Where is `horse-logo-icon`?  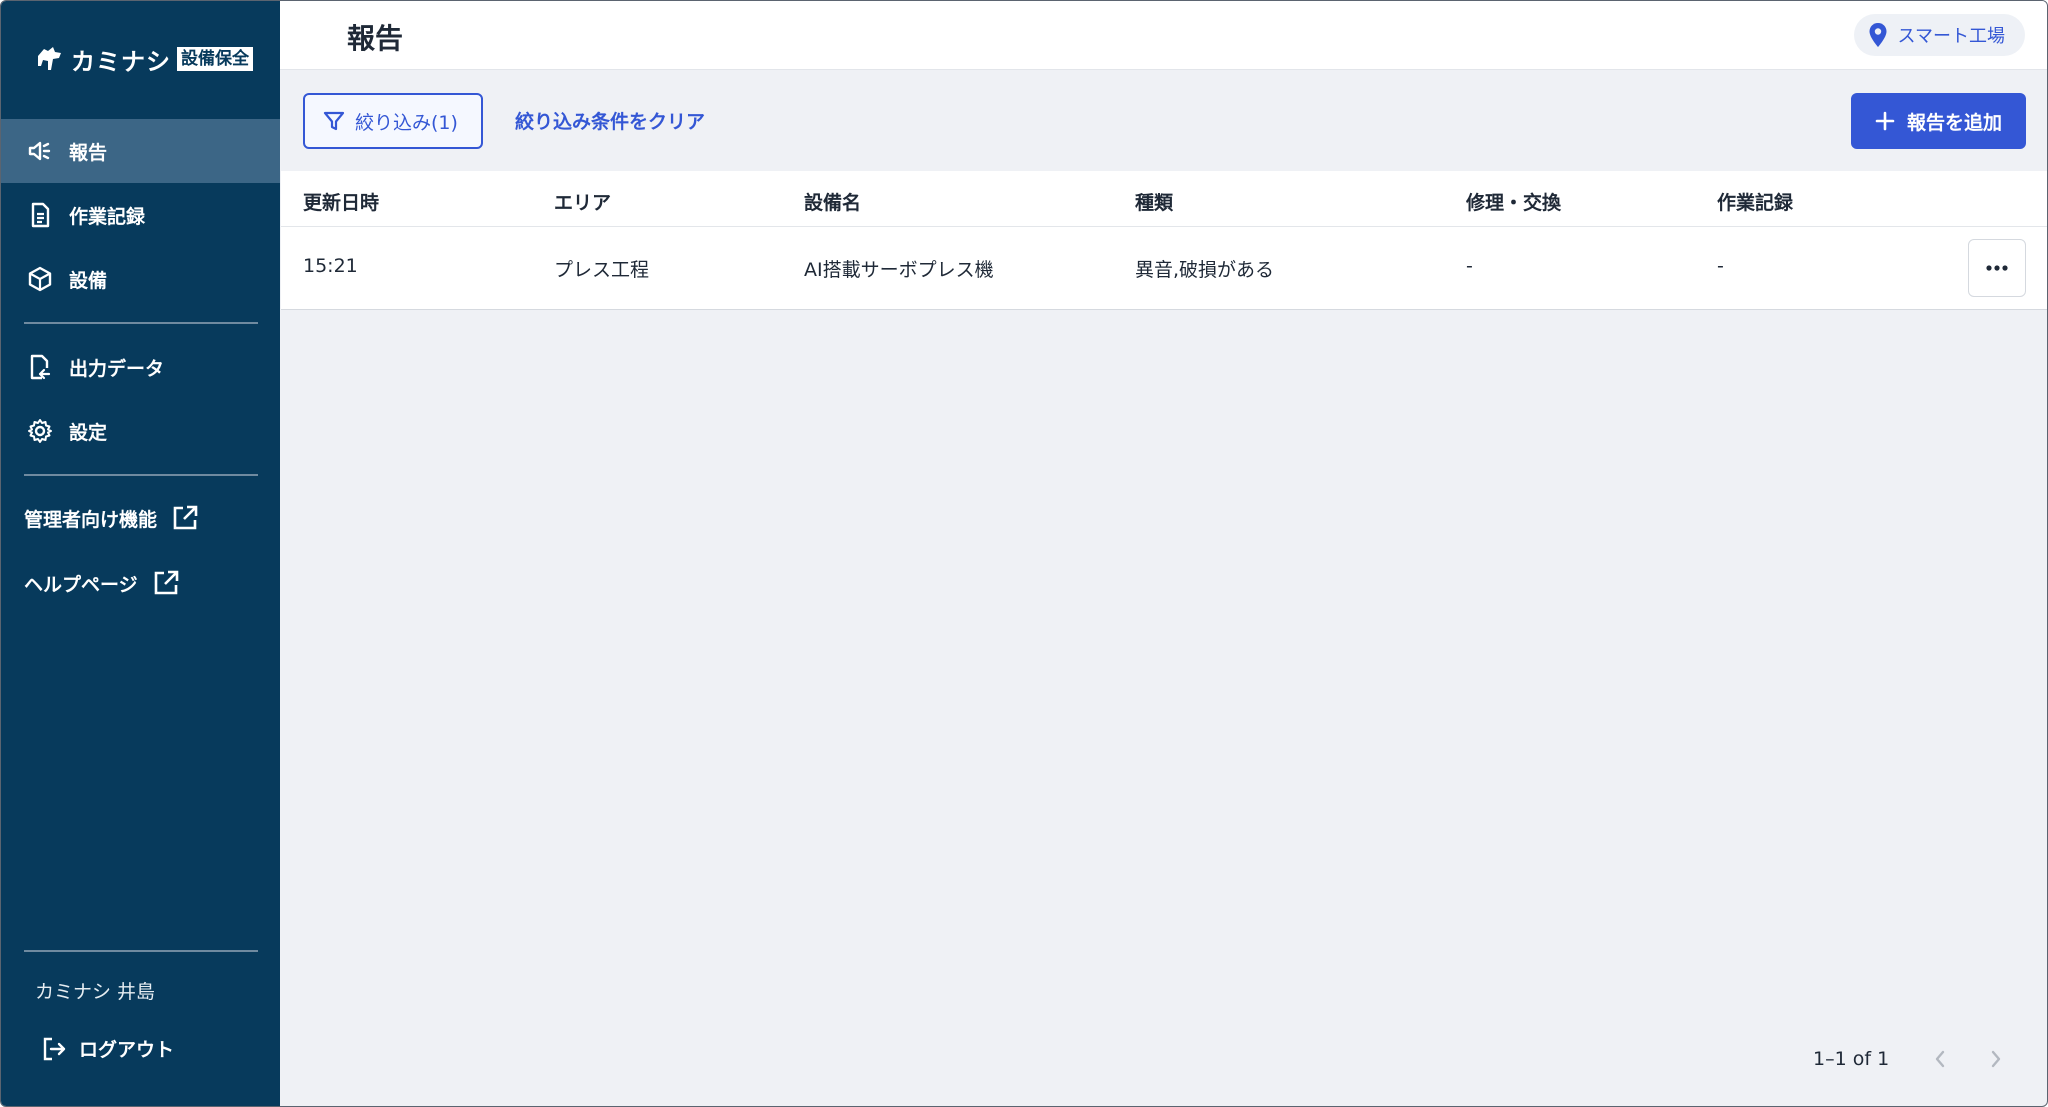
horse-logo-icon is located at coordinates (49, 58).